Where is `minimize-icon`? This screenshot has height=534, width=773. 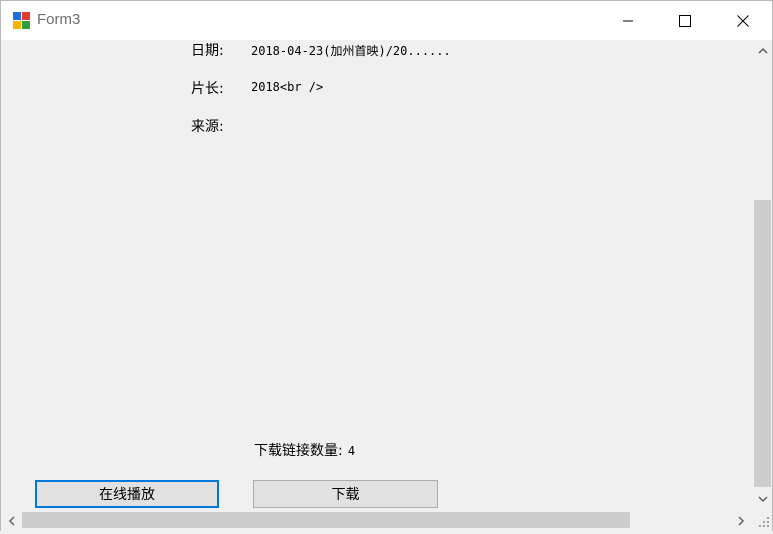
minimize-icon is located at coordinates (628, 20).